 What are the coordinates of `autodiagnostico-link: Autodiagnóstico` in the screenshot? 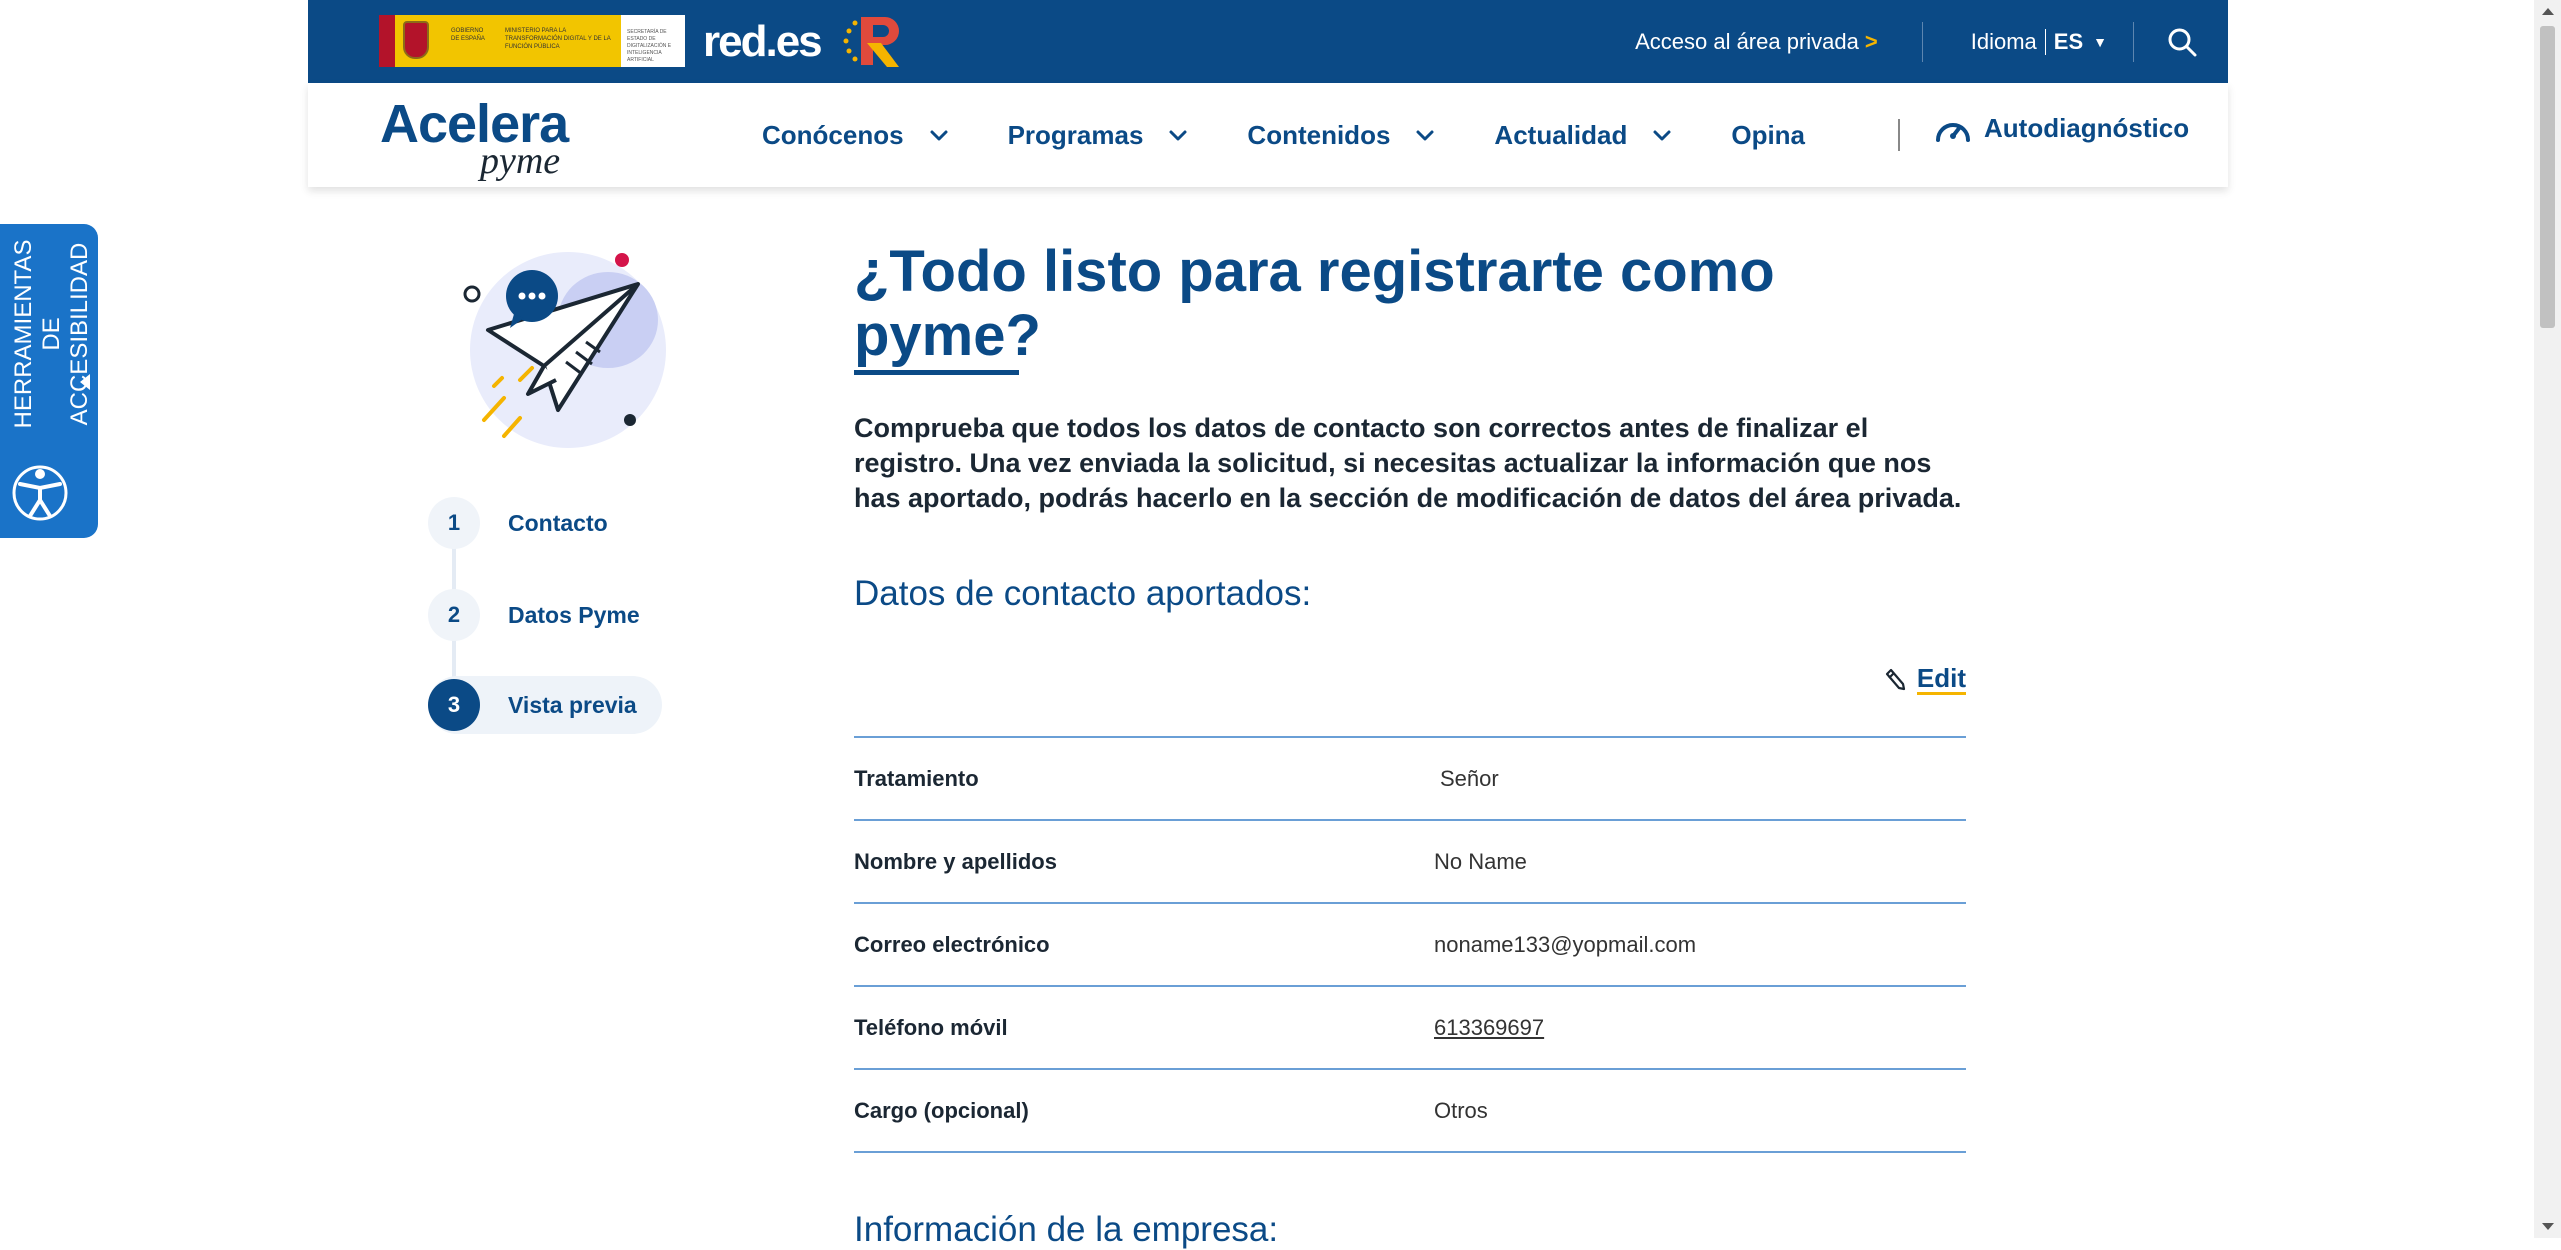 It's located at (2061, 128).